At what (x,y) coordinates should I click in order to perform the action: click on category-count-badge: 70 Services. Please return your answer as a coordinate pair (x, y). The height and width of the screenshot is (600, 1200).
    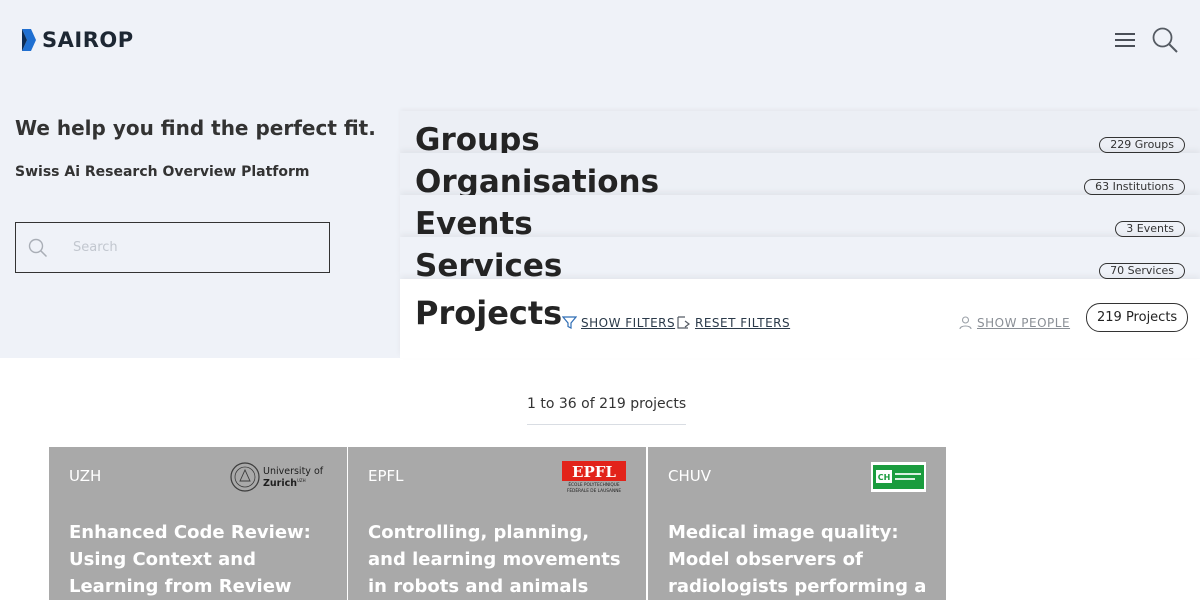
    Looking at the image, I should click on (1142, 271).